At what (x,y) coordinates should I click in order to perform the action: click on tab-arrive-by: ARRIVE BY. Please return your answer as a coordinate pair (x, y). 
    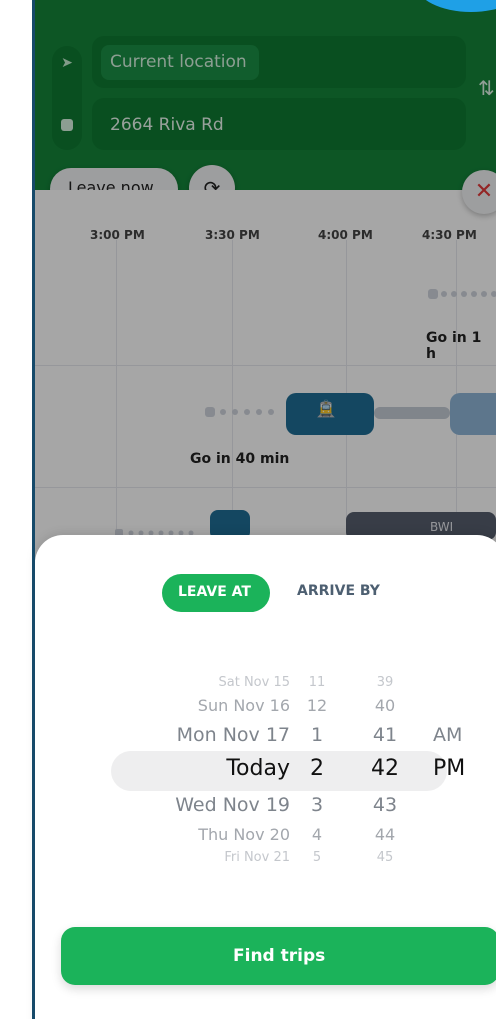
    Looking at the image, I should click on (338, 591).